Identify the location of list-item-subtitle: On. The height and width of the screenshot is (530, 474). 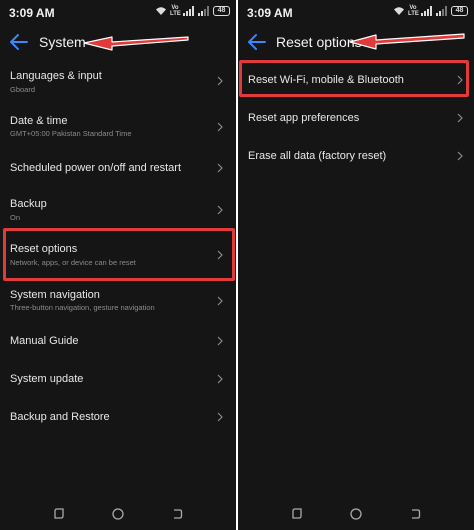
(15, 217).